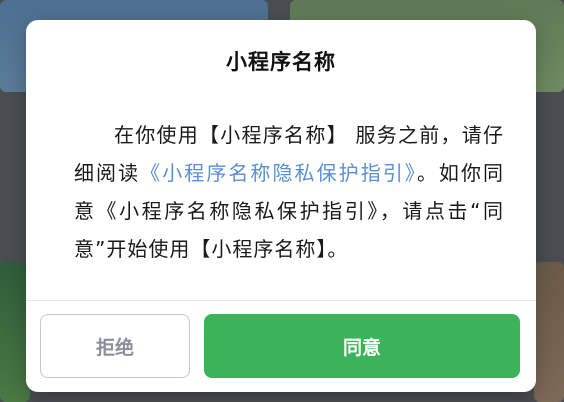 The width and height of the screenshot is (564, 402). Describe the element at coordinates (278, 173) in the screenshot. I see `privacy-guide-link: 《小程序名称隐私保护指引》` at that location.